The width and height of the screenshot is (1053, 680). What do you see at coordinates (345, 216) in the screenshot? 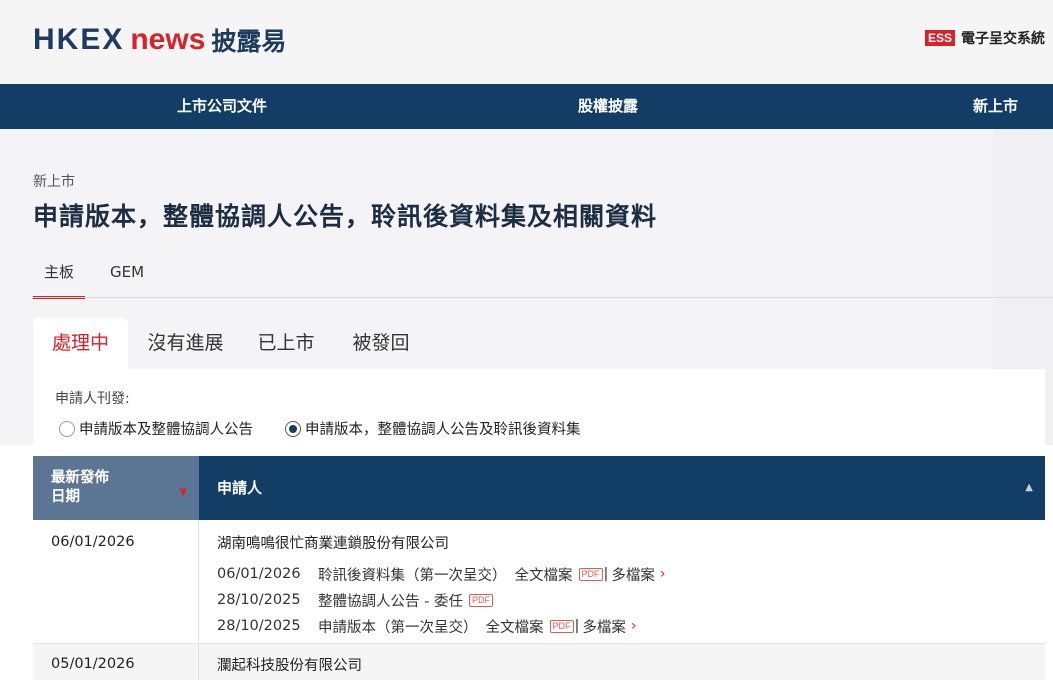
I see `page-title: 申請版本，整體協調人公告，聆訊後資料集及相關資料` at bounding box center [345, 216].